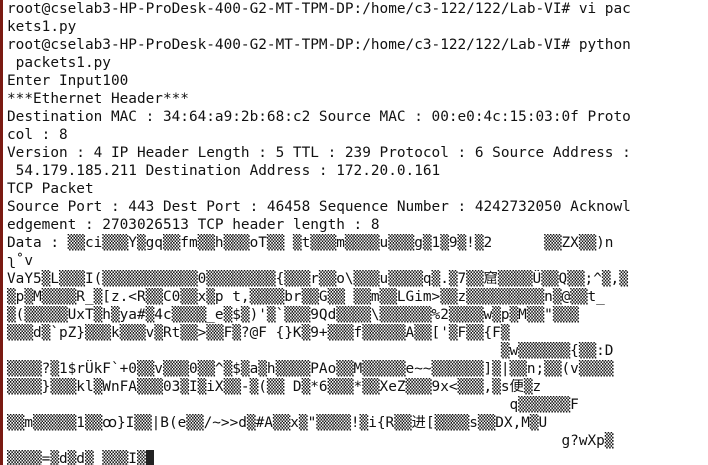 Image resolution: width=708 pixels, height=465 pixels. Describe the element at coordinates (149, 457) in the screenshot. I see `text-cursor` at that location.